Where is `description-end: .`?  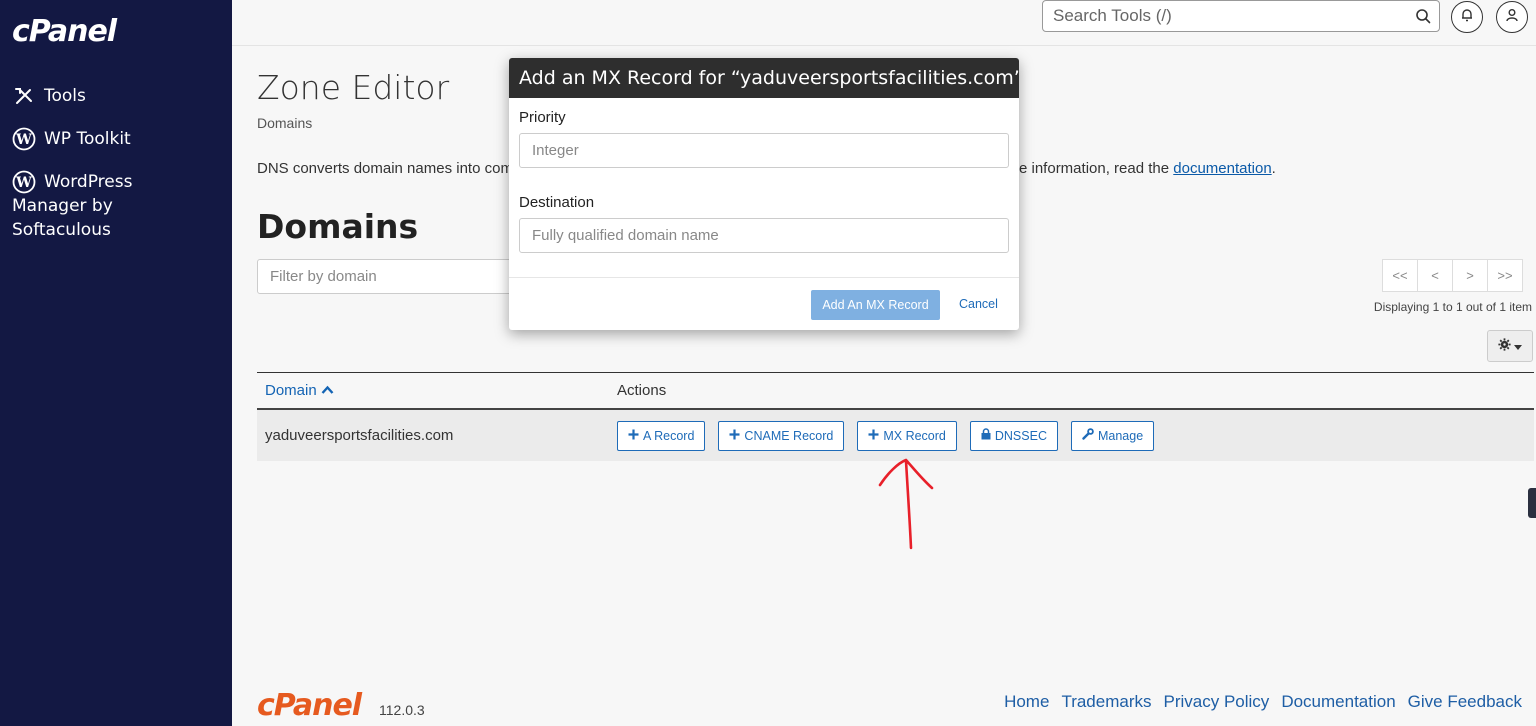 description-end: . is located at coordinates (1273, 168).